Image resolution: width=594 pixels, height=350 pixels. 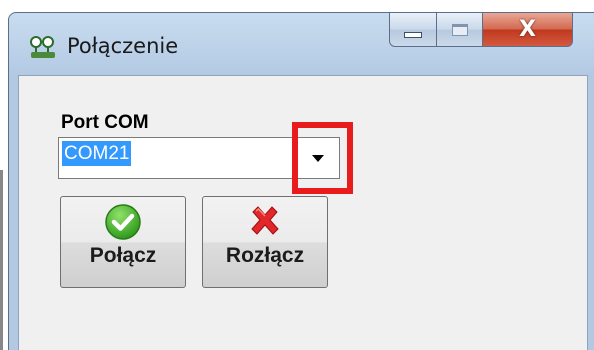 What do you see at coordinates (123, 255) in the screenshot?
I see `connect-button-label: Połącz` at bounding box center [123, 255].